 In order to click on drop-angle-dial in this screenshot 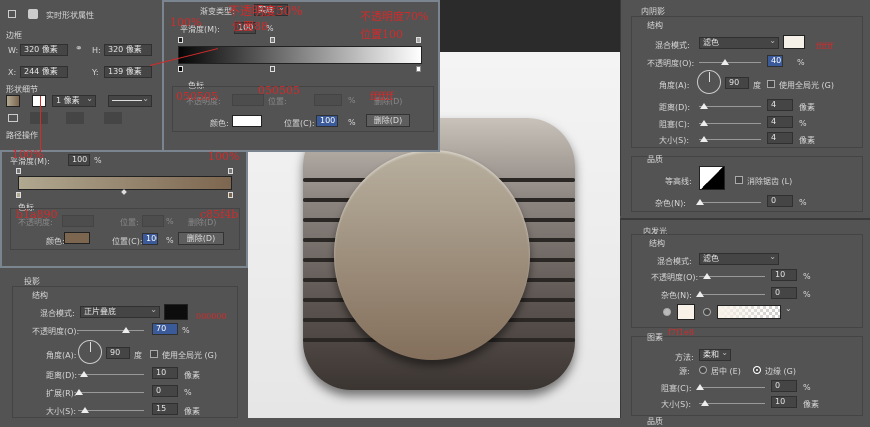, I will do `click(90, 352)`.